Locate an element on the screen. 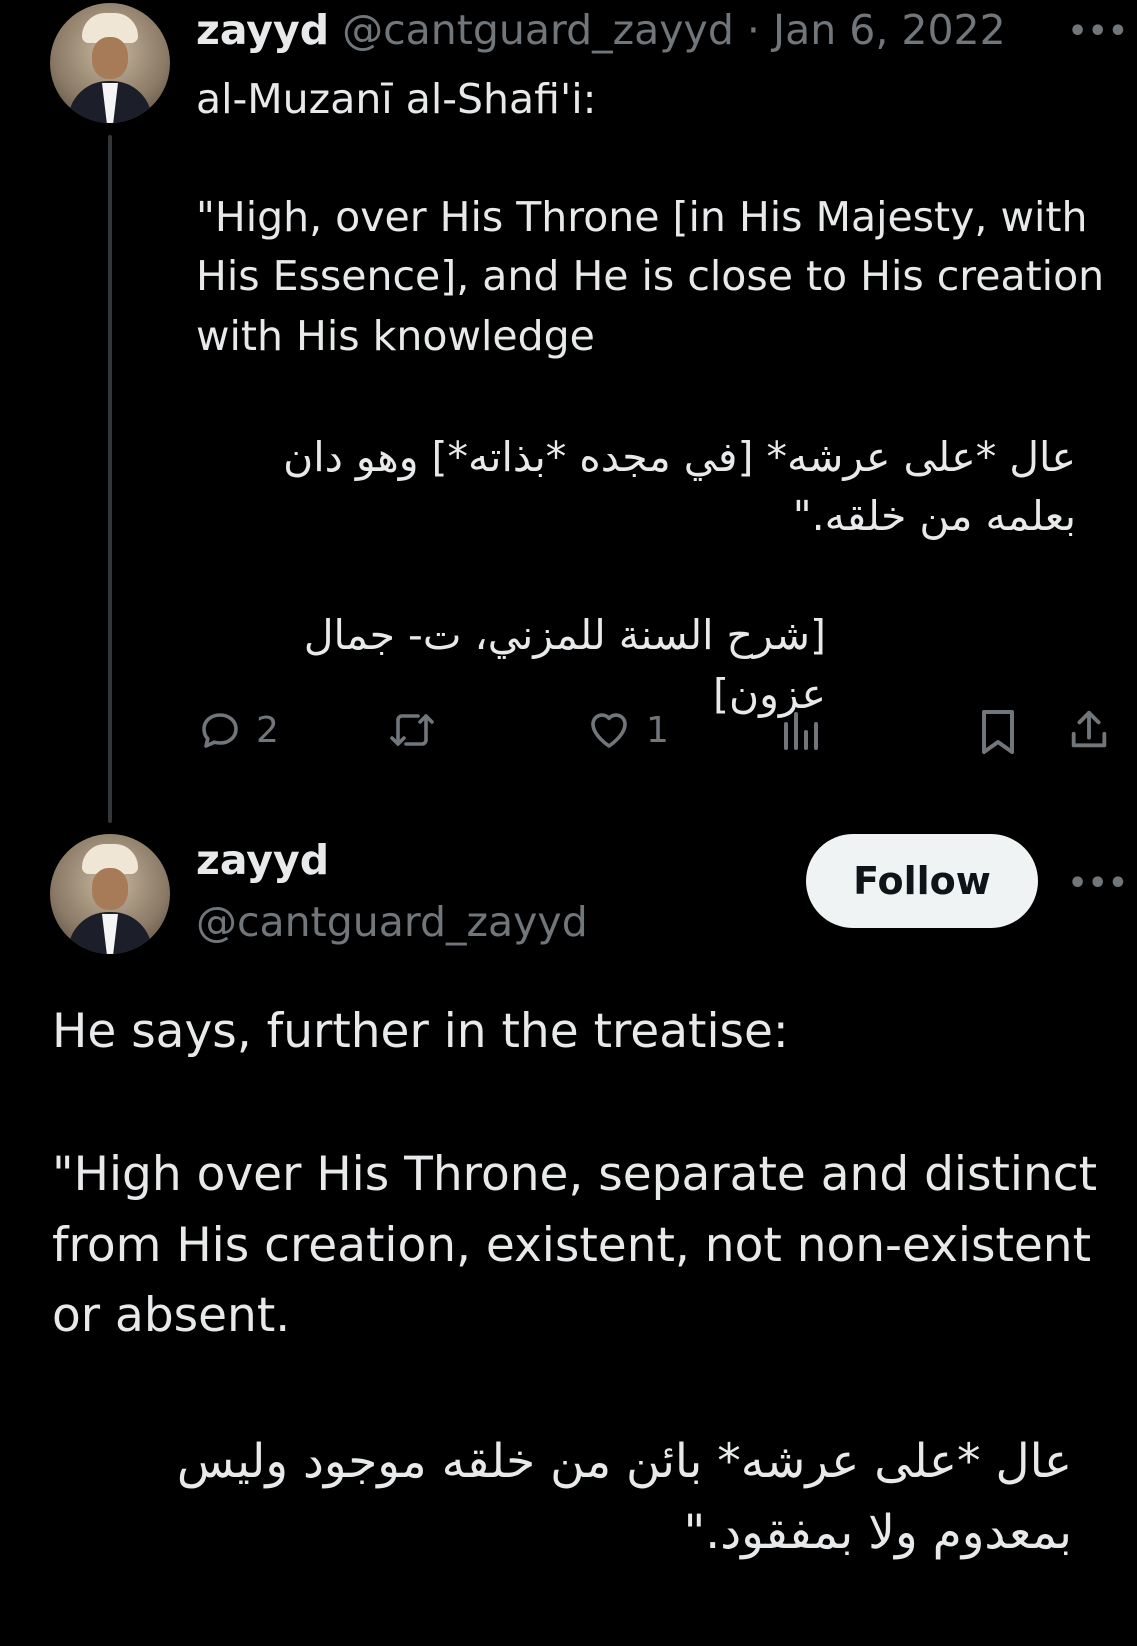 This screenshot has width=1137, height=1646. share-button is located at coordinates (1089, 730).